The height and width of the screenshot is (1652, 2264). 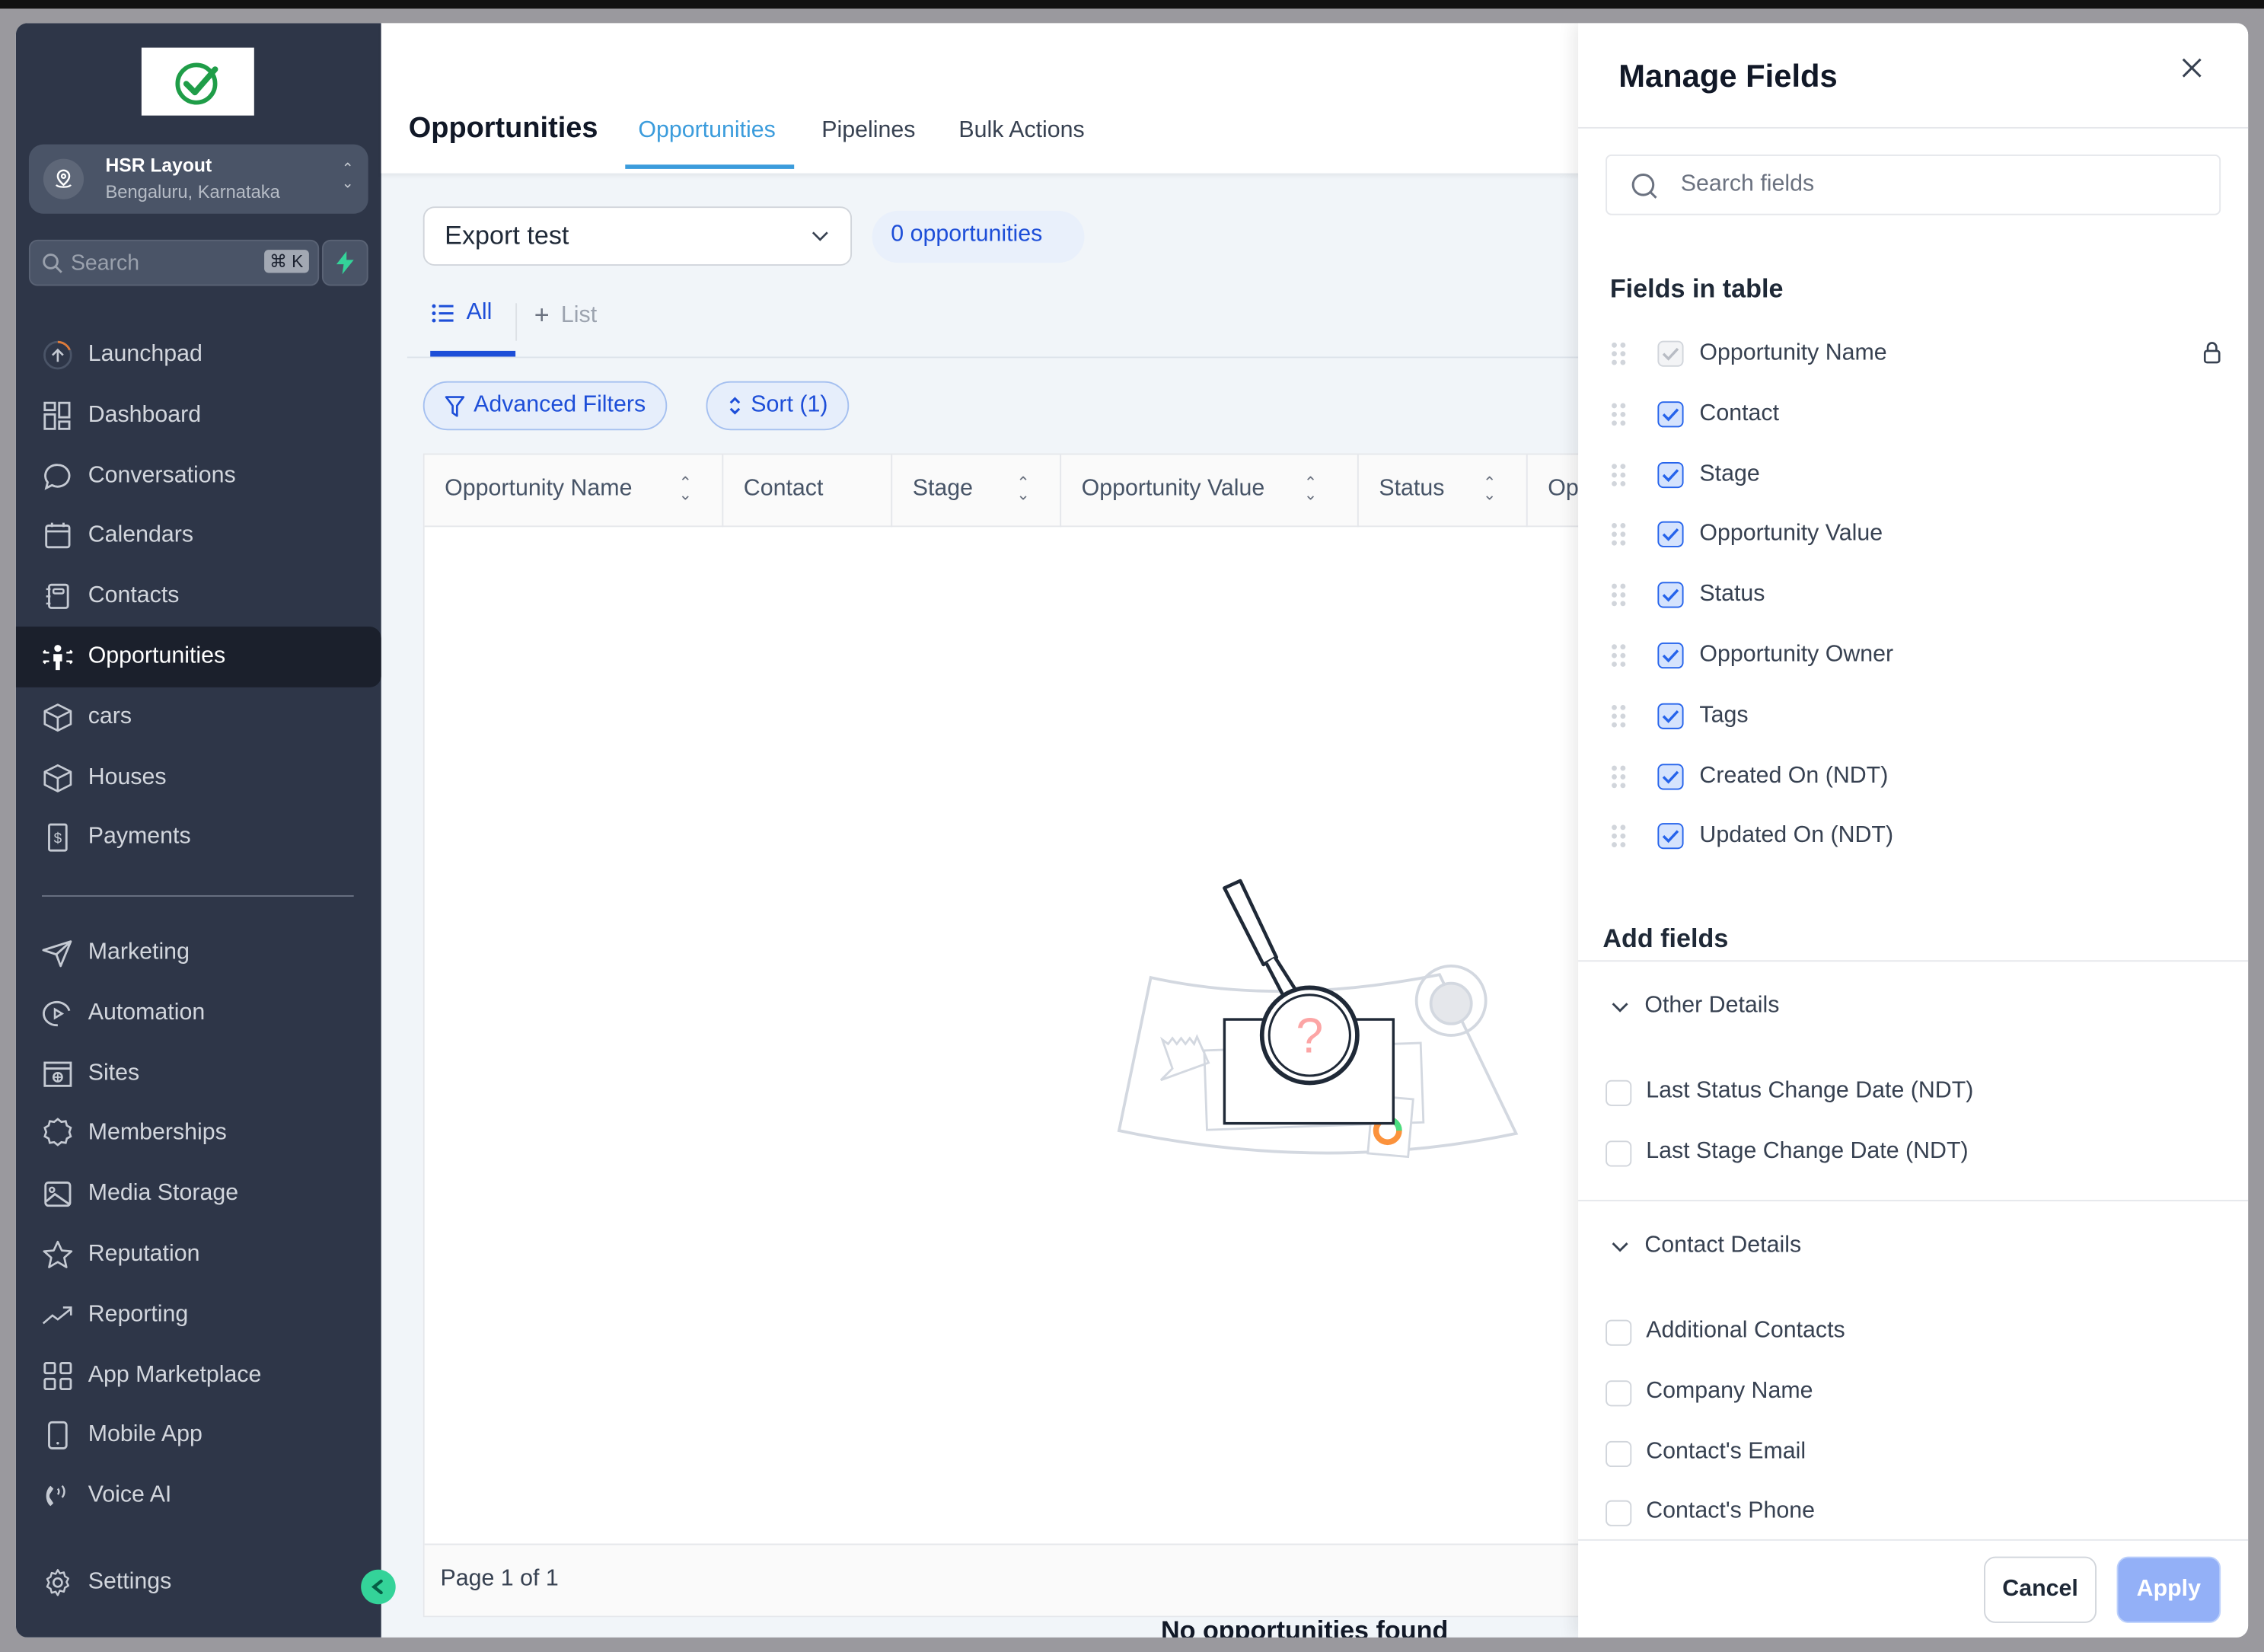 What do you see at coordinates (163, 1194) in the screenshot?
I see `sidebar-item-label: Media Storage` at bounding box center [163, 1194].